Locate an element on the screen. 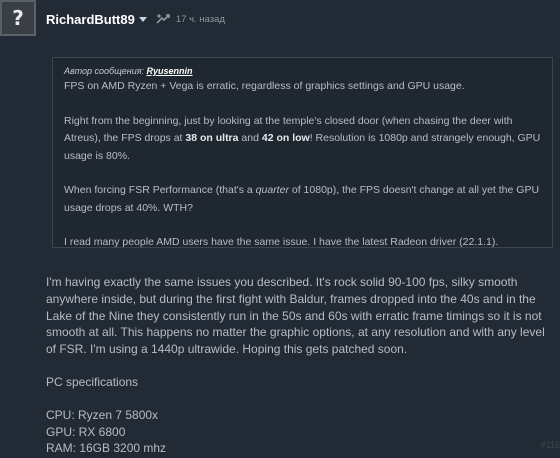 The height and width of the screenshot is (458, 560). spec-cpu: CPU: Ryzen 7 5800x is located at coordinates (102, 414).